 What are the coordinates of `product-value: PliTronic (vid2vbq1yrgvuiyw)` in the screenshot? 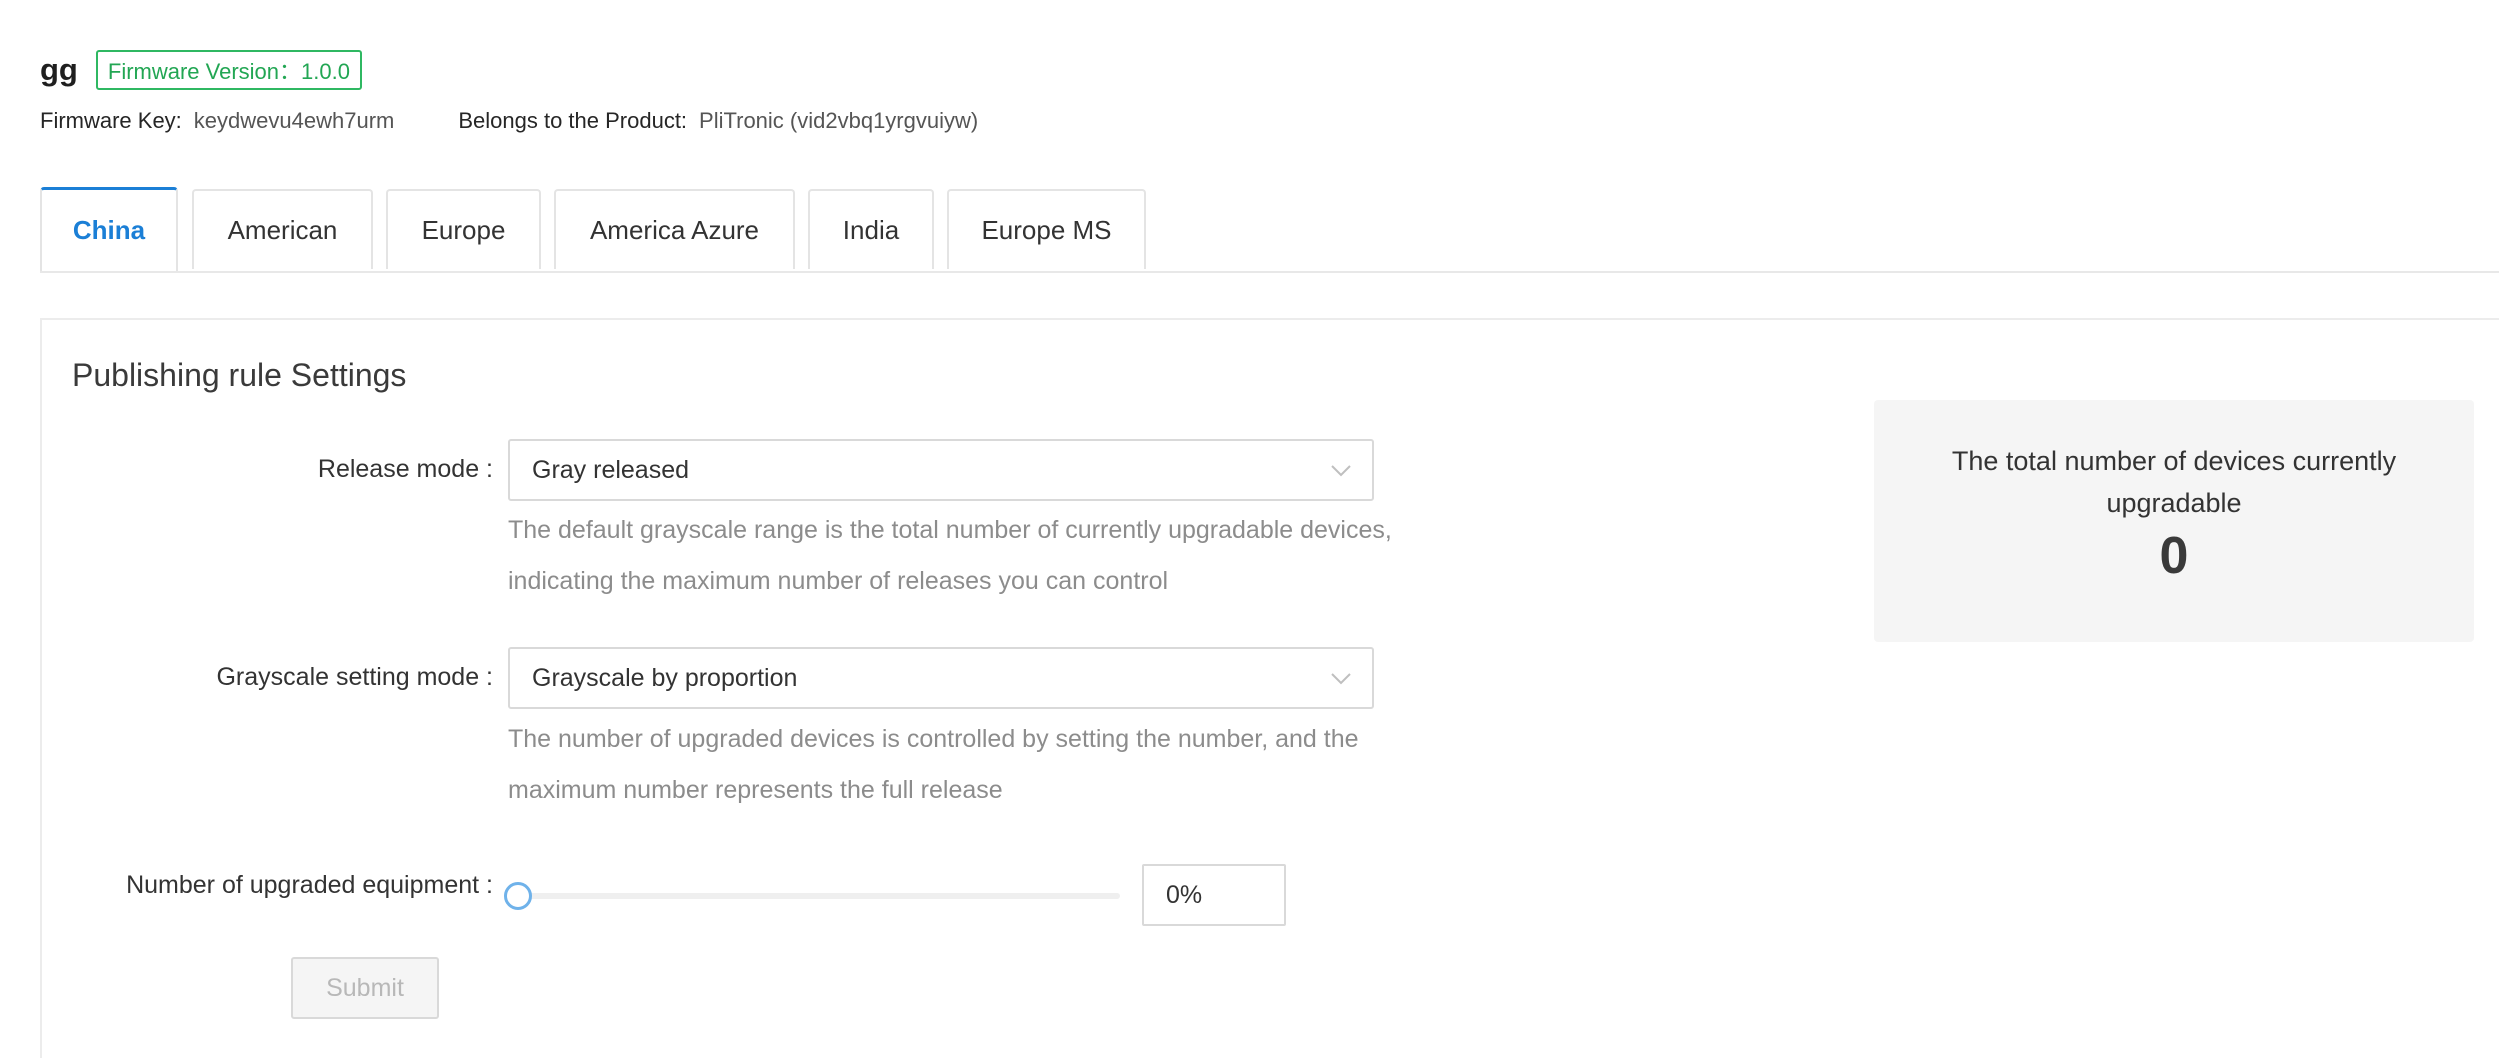 It's located at (839, 120).